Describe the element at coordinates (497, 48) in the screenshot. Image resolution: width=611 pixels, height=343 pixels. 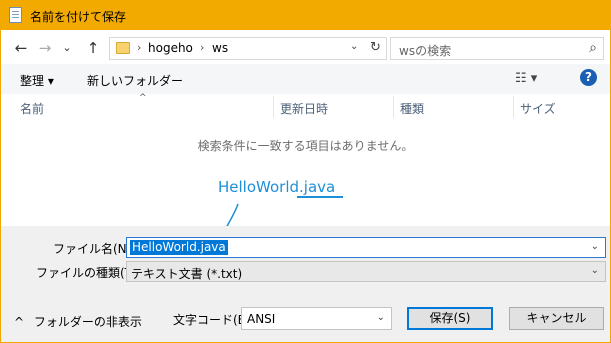
I see `search-box: wsの検索 ⌕` at that location.